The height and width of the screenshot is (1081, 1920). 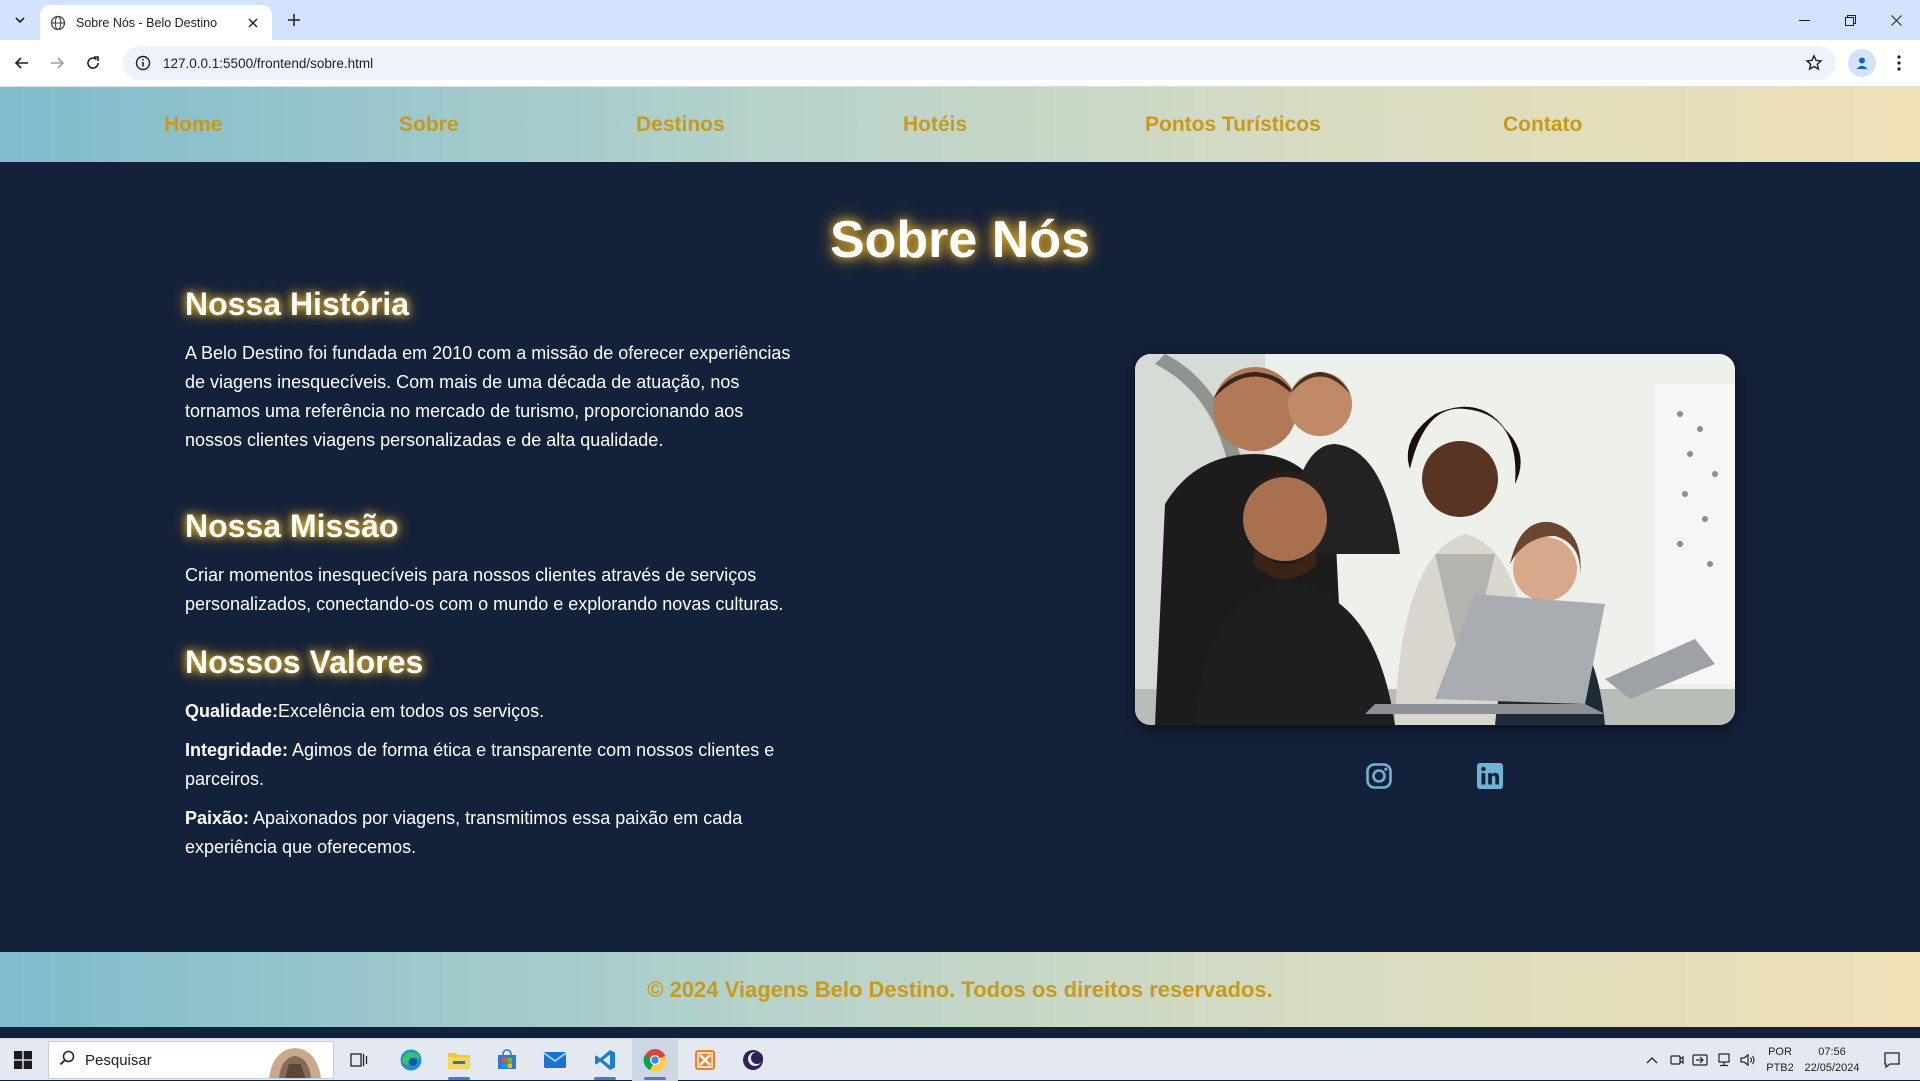 What do you see at coordinates (1899, 63) in the screenshot?
I see `browser-menu-icon` at bounding box center [1899, 63].